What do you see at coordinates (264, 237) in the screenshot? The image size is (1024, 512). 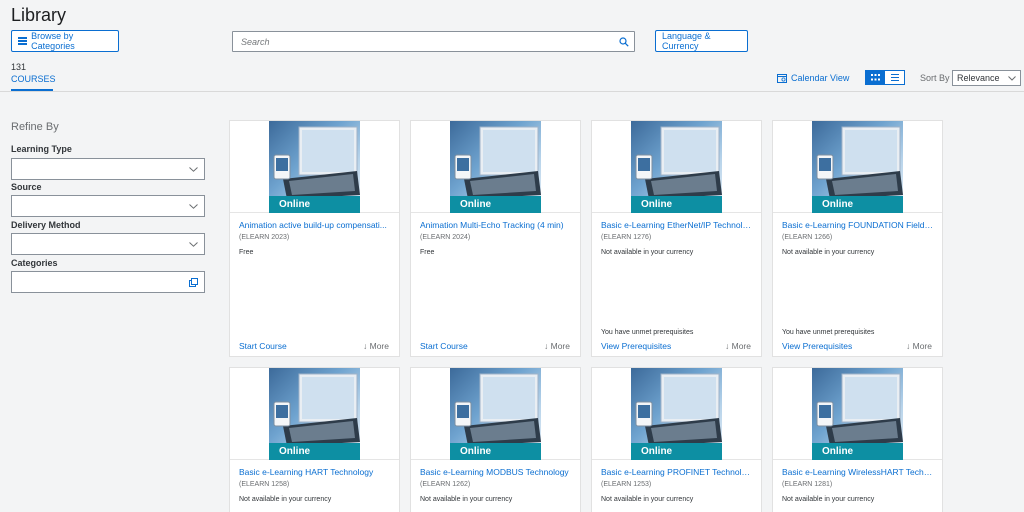 I see `course-code: (ELEARN 2023)` at bounding box center [264, 237].